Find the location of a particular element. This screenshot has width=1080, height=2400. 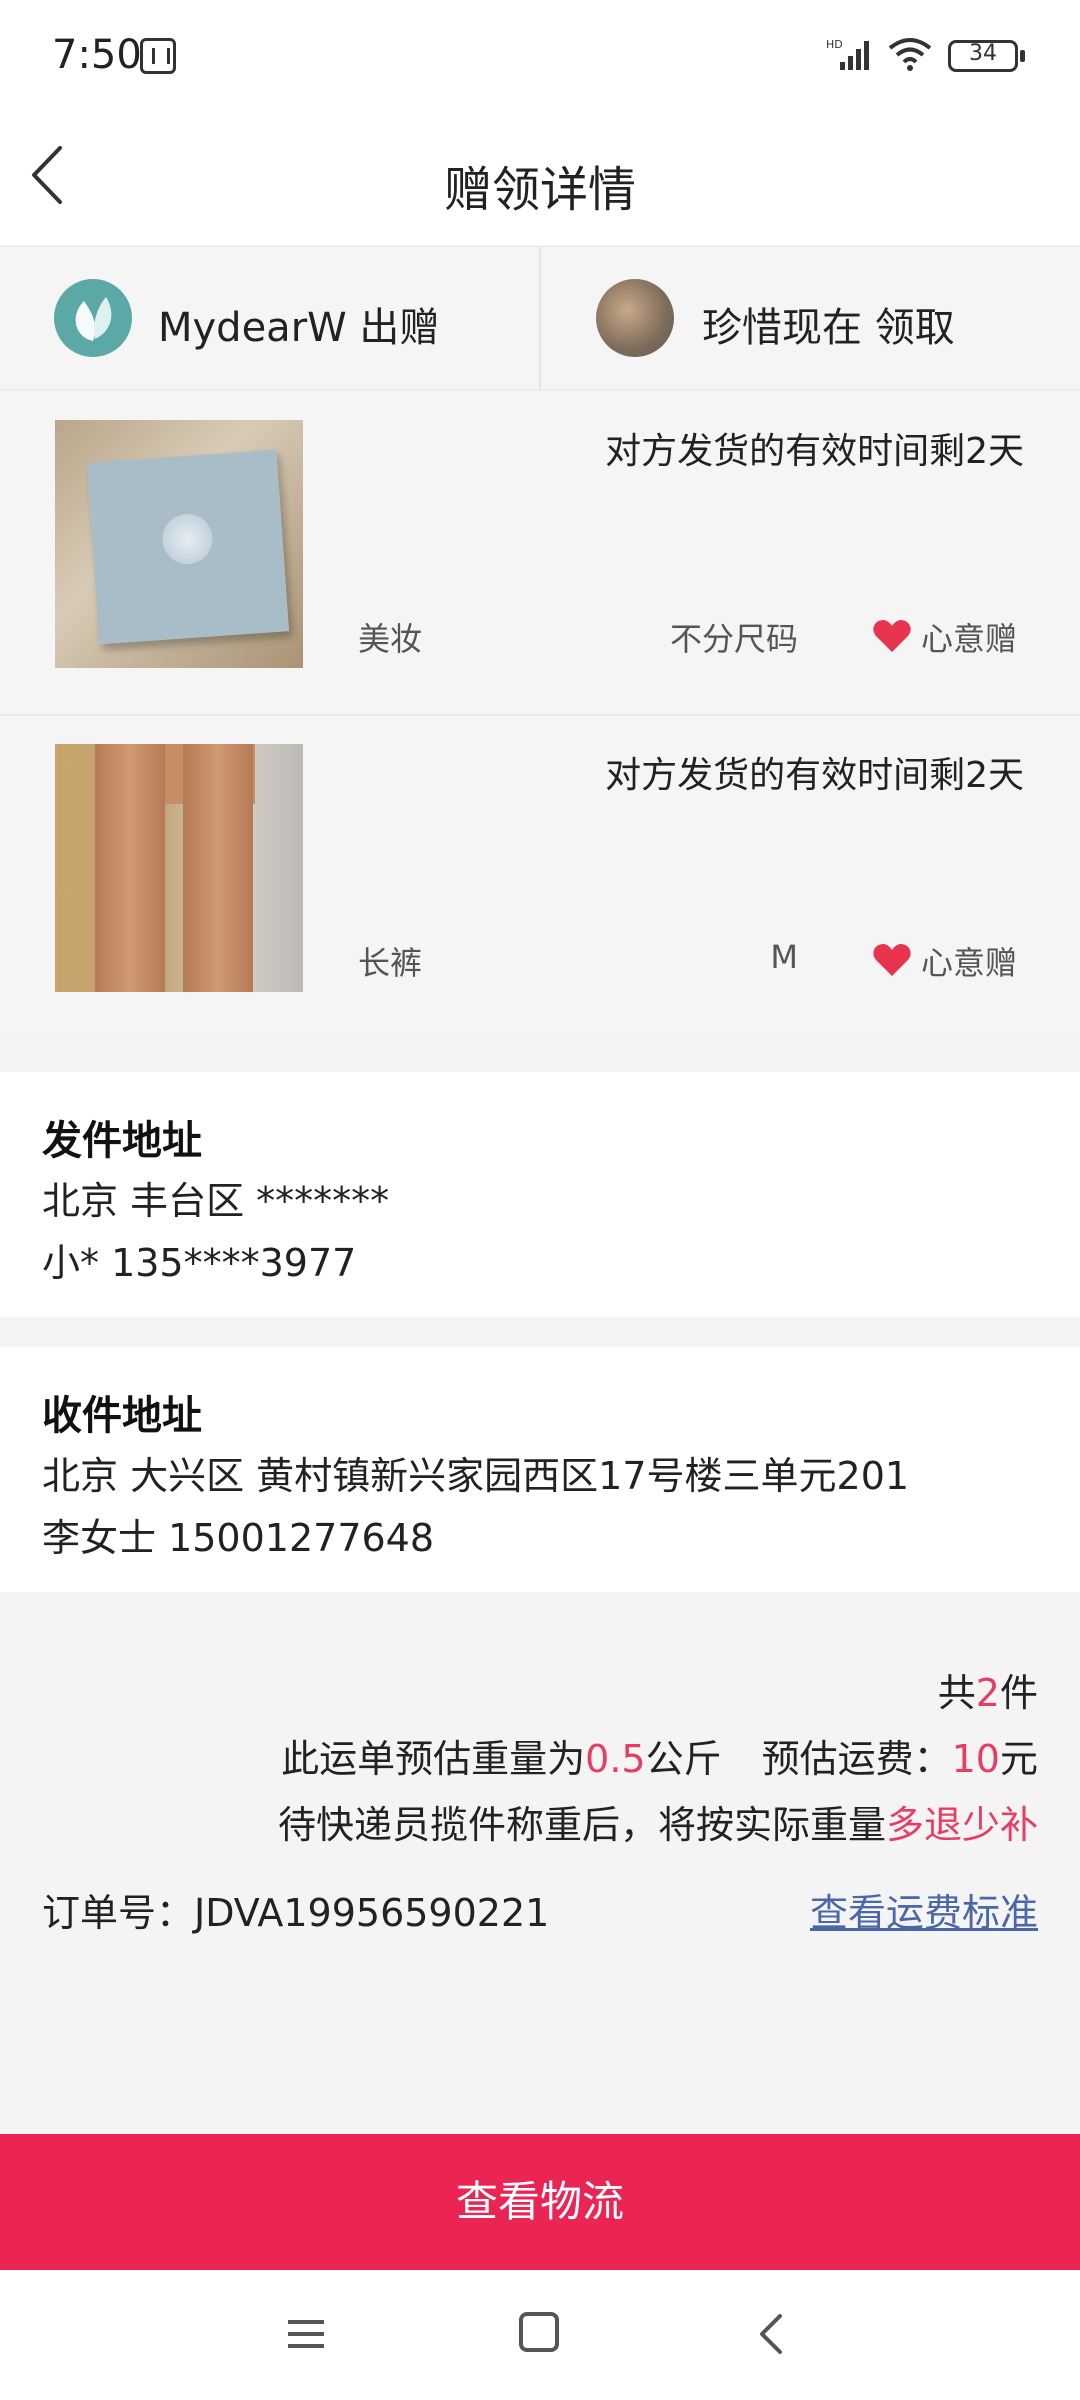

weight-value: 0.5 is located at coordinates (615, 1759).